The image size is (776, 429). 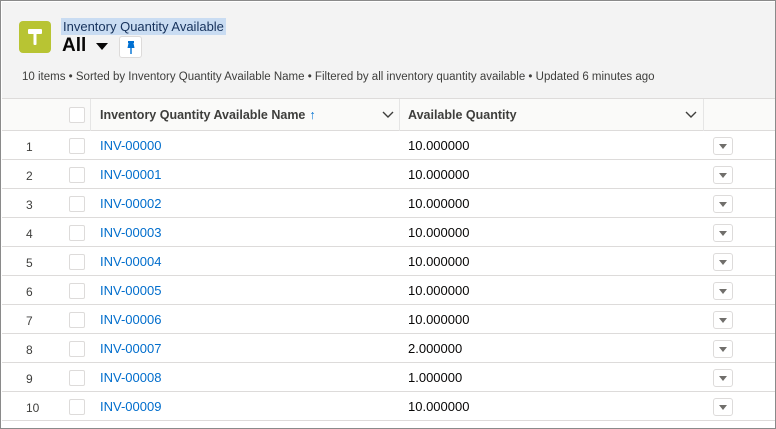 What do you see at coordinates (130, 174) in the screenshot?
I see `record-link: INV-00001` at bounding box center [130, 174].